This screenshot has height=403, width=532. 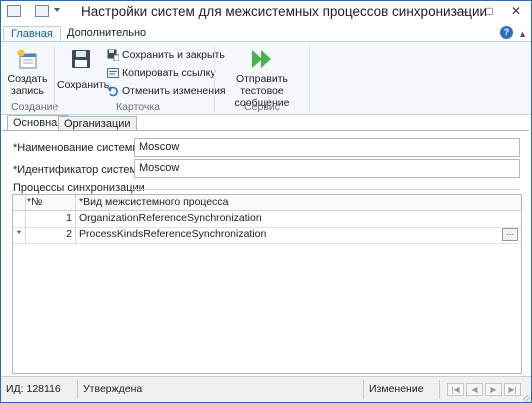 What do you see at coordinates (512, 389) in the screenshot?
I see `last-record-icon: ▶|` at bounding box center [512, 389].